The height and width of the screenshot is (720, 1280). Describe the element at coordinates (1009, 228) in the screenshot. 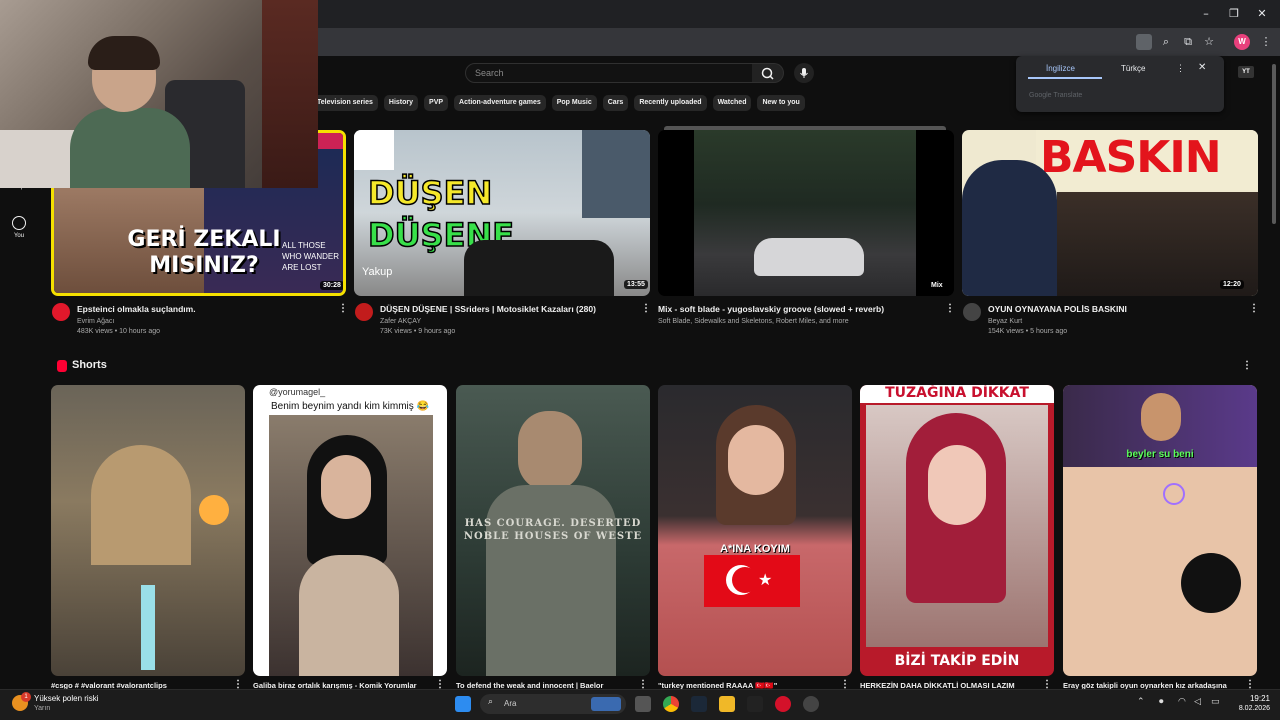

I see `police-officer` at that location.